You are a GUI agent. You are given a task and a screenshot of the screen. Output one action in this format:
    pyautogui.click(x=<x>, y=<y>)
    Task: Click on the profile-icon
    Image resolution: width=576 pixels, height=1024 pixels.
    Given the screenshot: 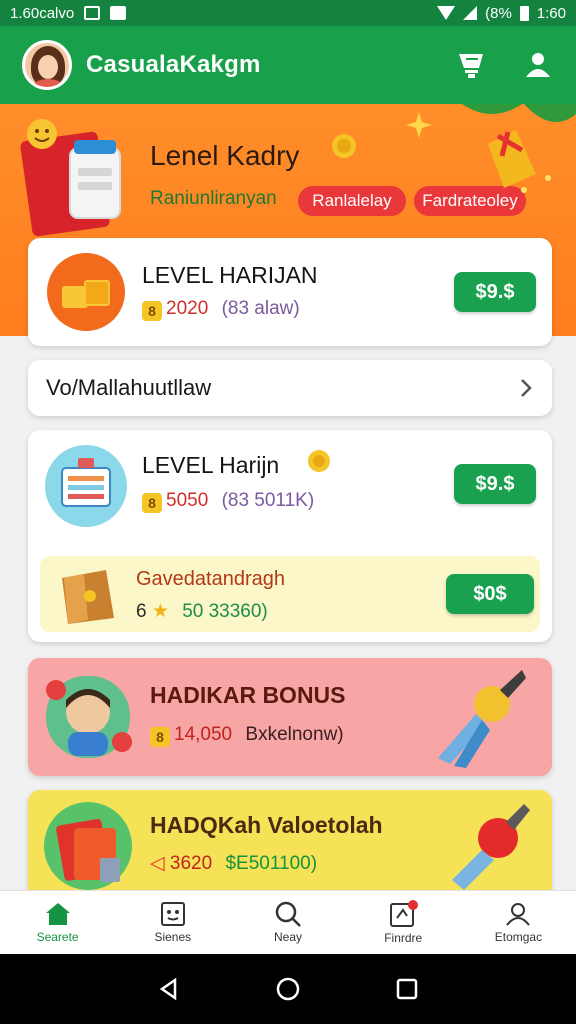 What is the action you would take?
    pyautogui.click(x=518, y=914)
    